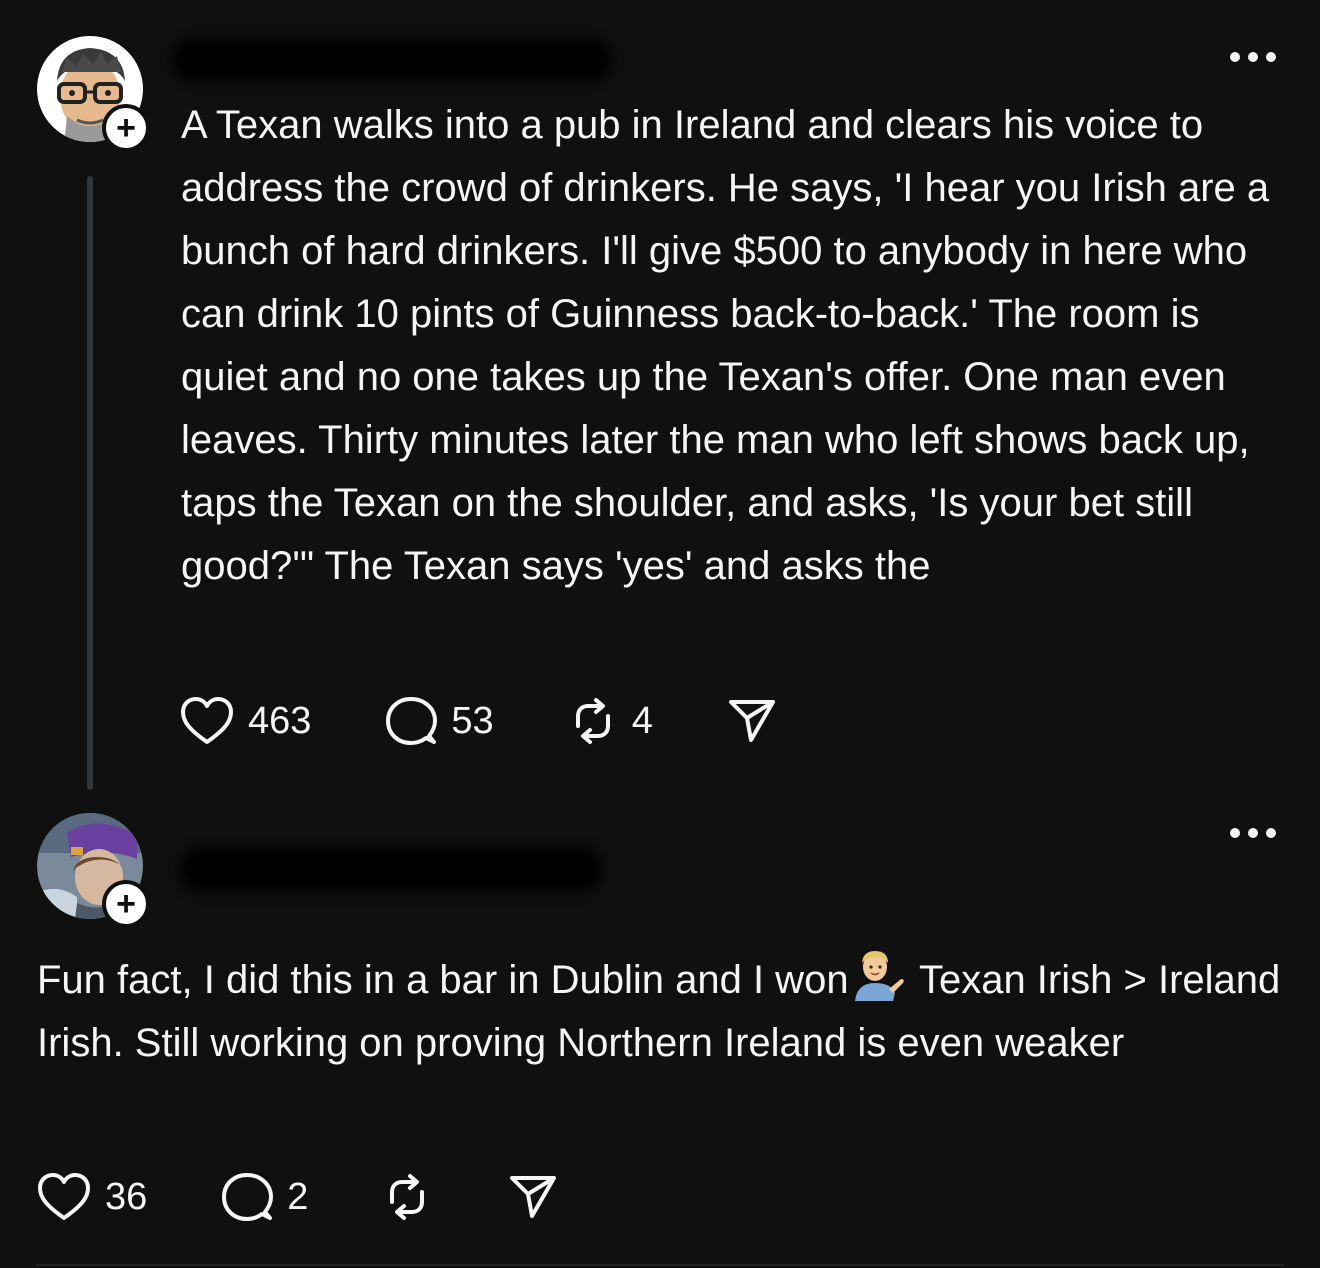 Image resolution: width=1320 pixels, height=1268 pixels. I want to click on reply-count: 2, so click(298, 1196).